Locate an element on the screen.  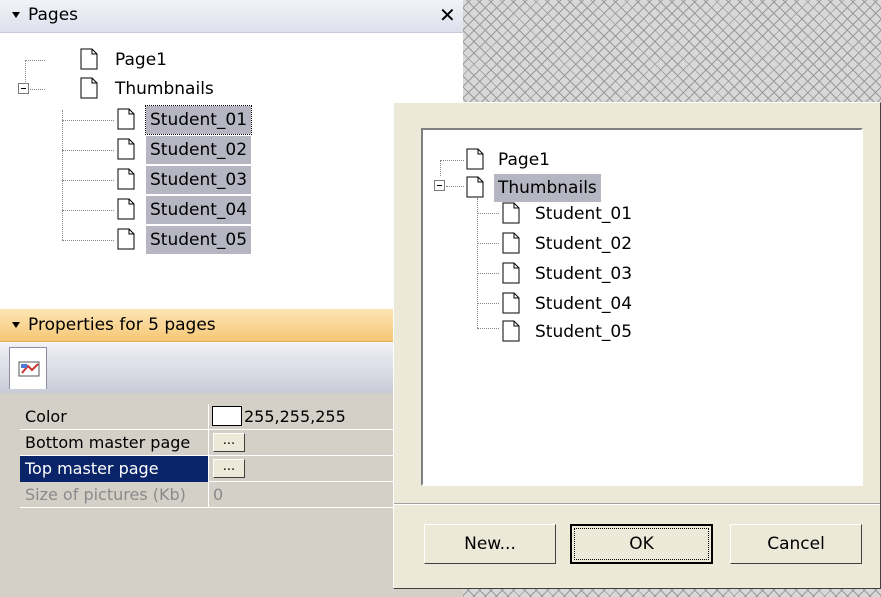
properties-panel-title: Properties for 5 pages is located at coordinates (122, 325).